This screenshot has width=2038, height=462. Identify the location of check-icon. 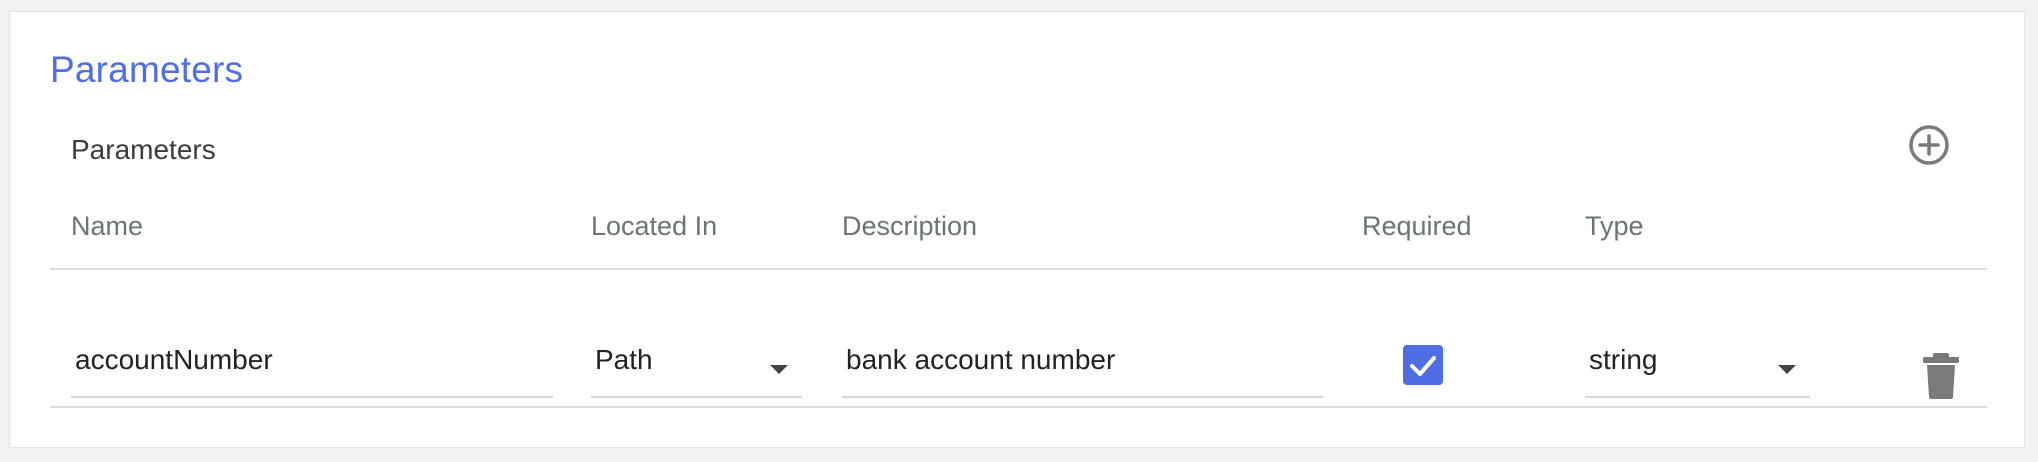
(1423, 366).